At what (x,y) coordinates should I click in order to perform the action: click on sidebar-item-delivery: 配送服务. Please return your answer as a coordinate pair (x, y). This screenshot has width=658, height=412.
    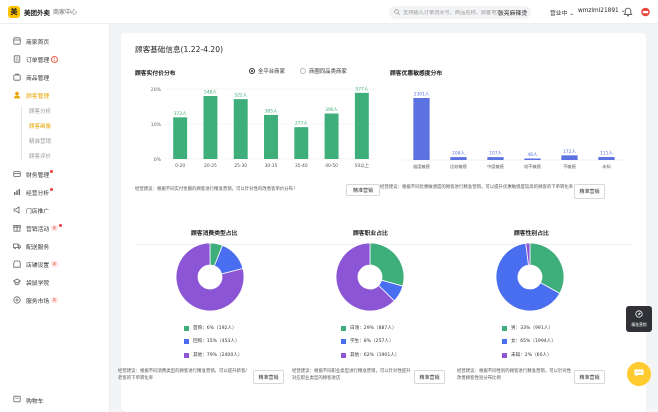
    Looking at the image, I should click on (31, 246).